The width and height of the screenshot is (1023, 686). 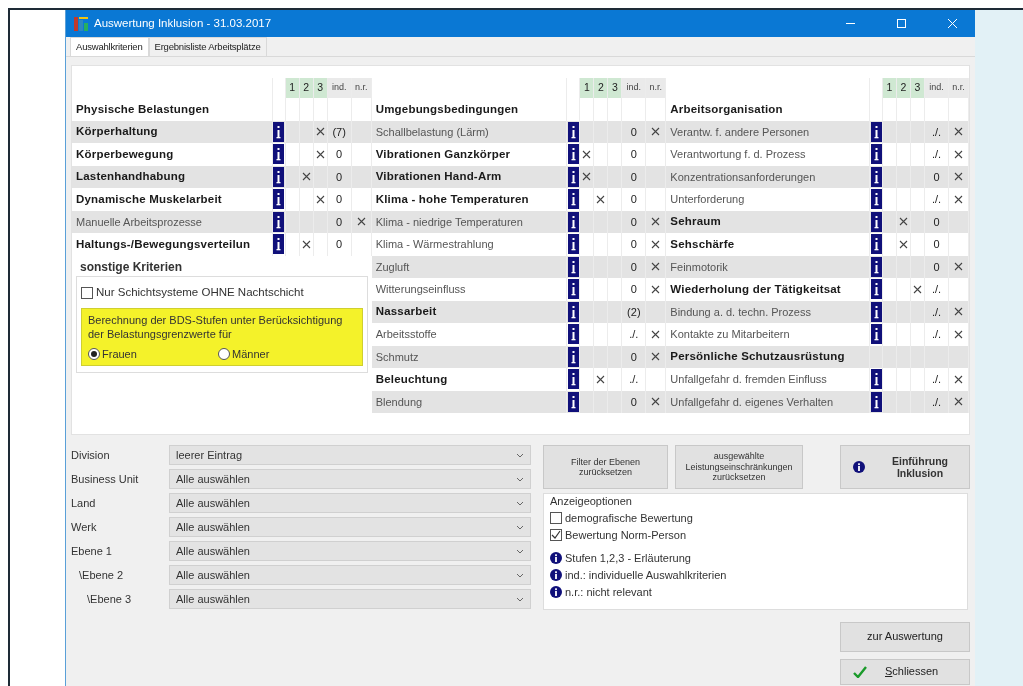 What do you see at coordinates (755, 535) in the screenshot?
I see `checkbox: Bewertung Norm-Person` at bounding box center [755, 535].